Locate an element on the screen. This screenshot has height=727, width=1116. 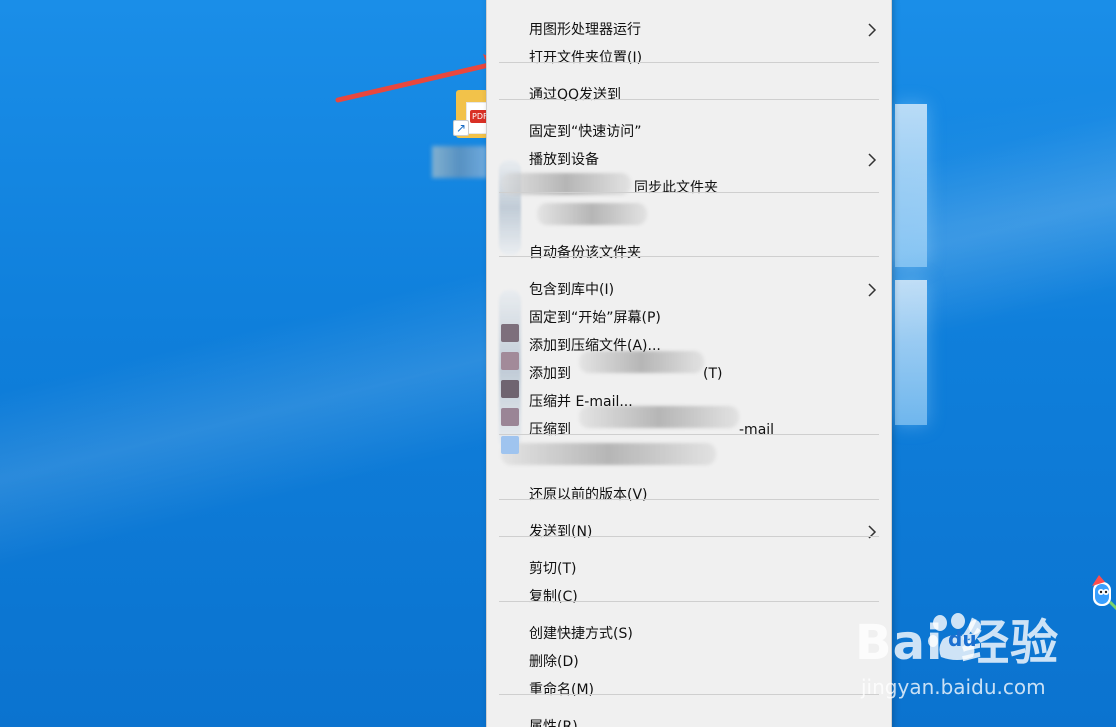
menu-item-sync-folder: 同步此文件夹 is located at coordinates (689, 188).